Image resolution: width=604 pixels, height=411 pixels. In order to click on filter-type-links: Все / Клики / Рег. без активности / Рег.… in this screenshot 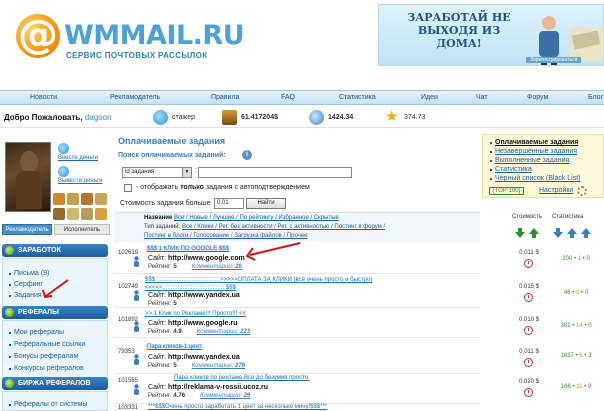, I will do `click(264, 231)`.